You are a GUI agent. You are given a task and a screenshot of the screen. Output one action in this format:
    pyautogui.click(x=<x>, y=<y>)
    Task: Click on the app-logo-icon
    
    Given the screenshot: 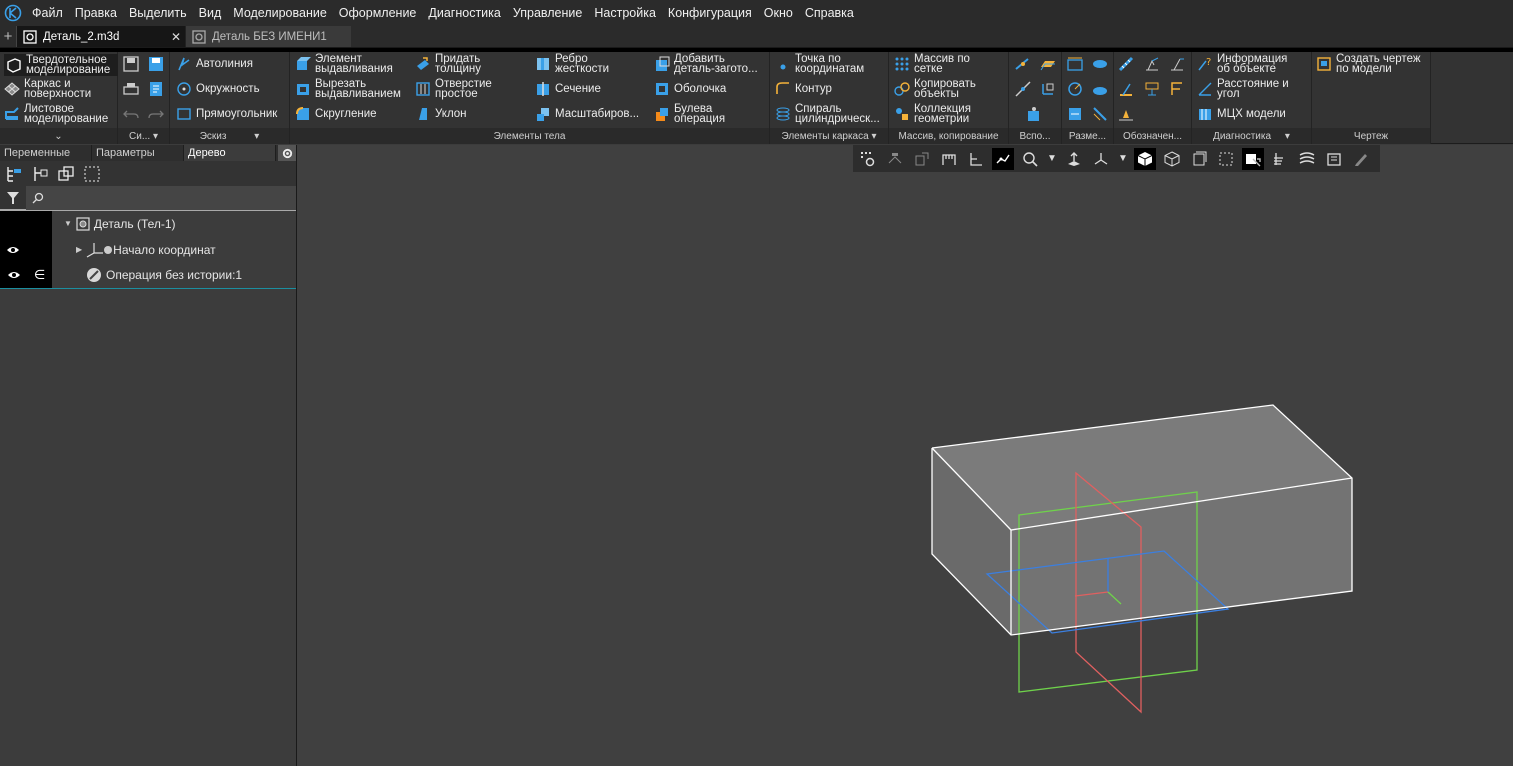 What is the action you would take?
    pyautogui.click(x=13, y=13)
    